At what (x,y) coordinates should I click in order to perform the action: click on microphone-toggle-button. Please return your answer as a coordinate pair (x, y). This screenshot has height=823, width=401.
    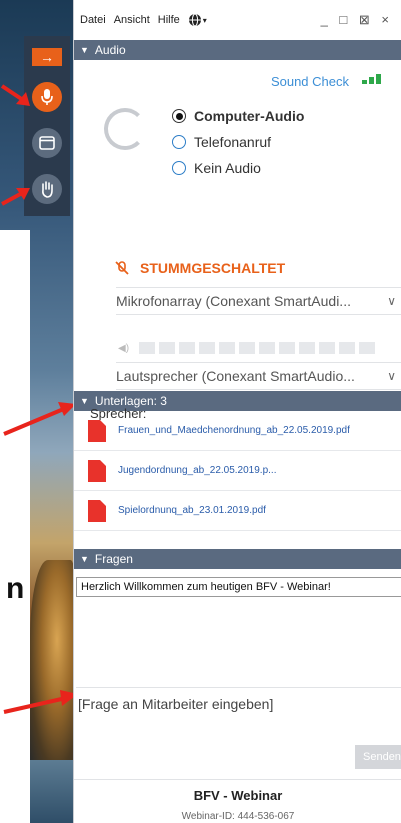
    Looking at the image, I should click on (47, 97).